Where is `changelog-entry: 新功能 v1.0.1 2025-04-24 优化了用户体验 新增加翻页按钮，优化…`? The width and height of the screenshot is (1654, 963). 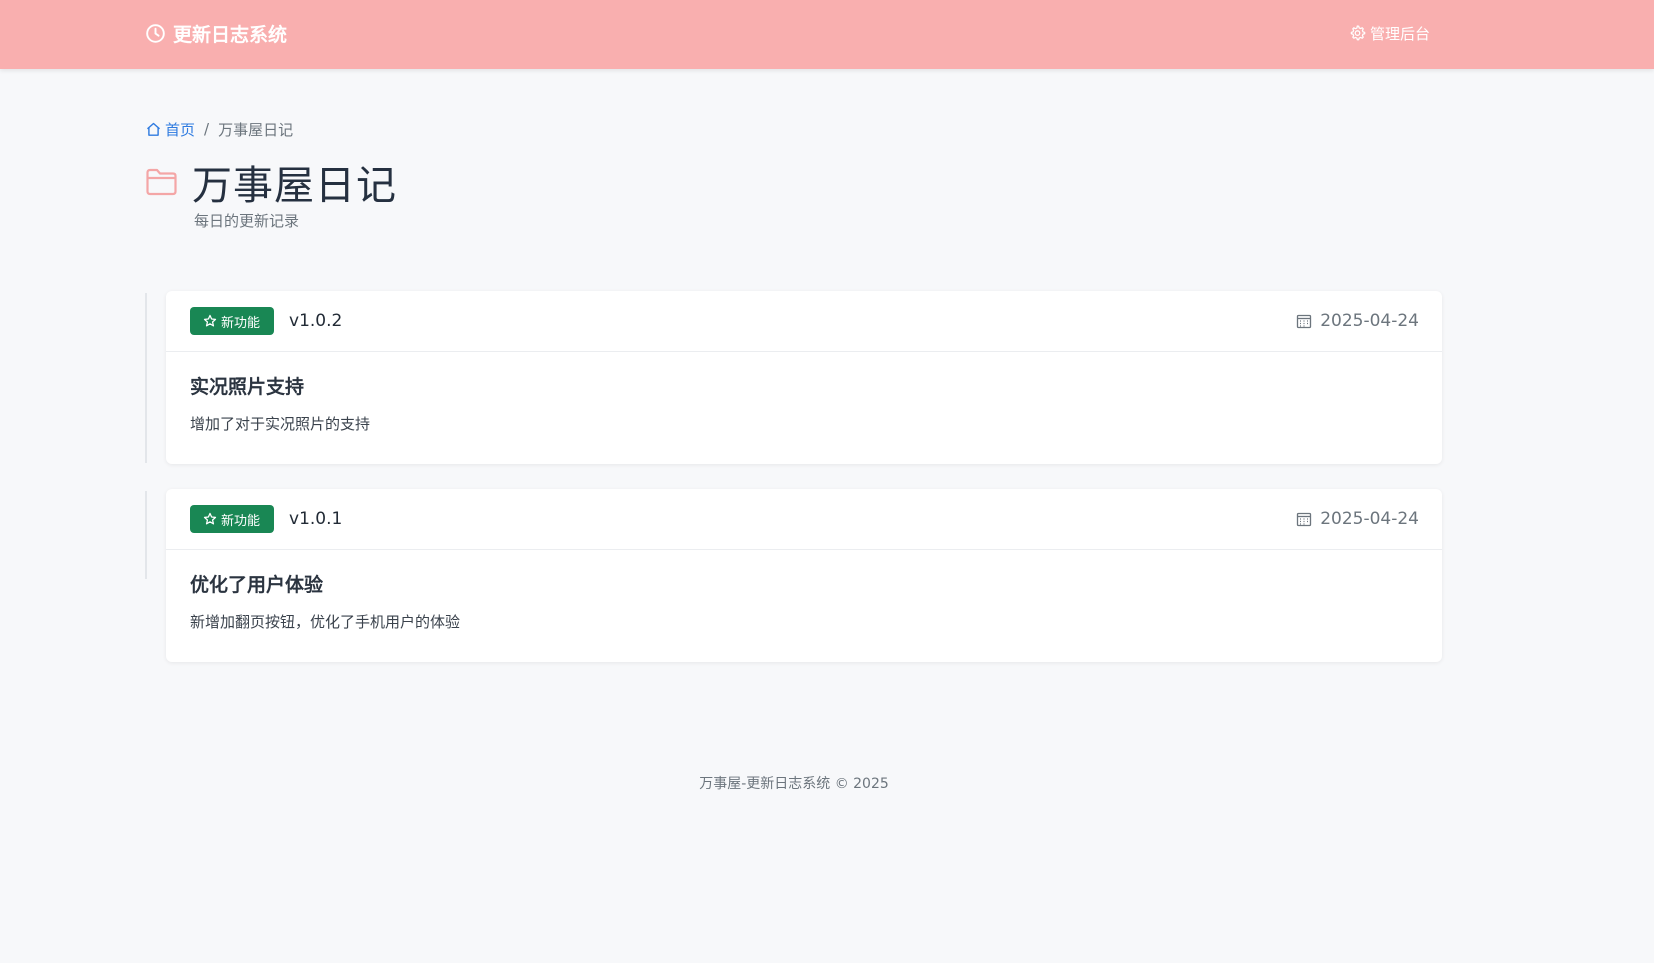 changelog-entry: 新功能 v1.0.1 2025-04-24 优化了用户体验 新增加翻页按钮，优化… is located at coordinates (795, 576).